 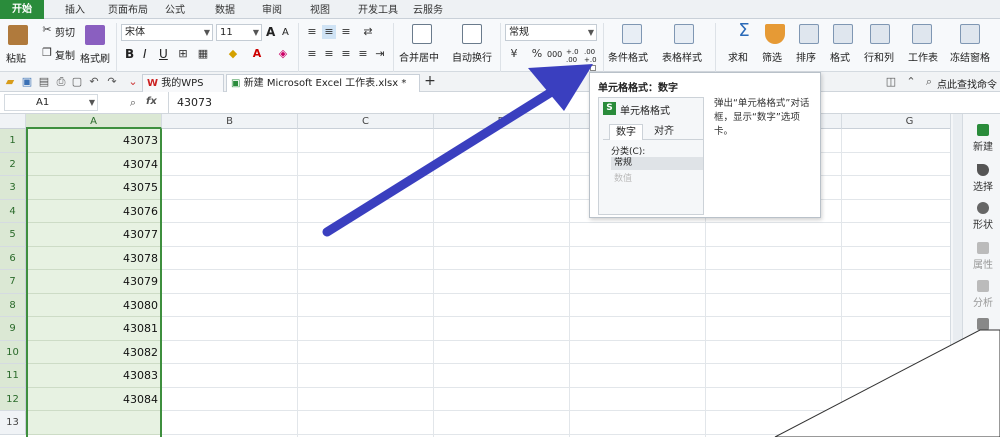 What do you see at coordinates (22, 9) in the screenshot?
I see `tab-home: 开始` at bounding box center [22, 9].